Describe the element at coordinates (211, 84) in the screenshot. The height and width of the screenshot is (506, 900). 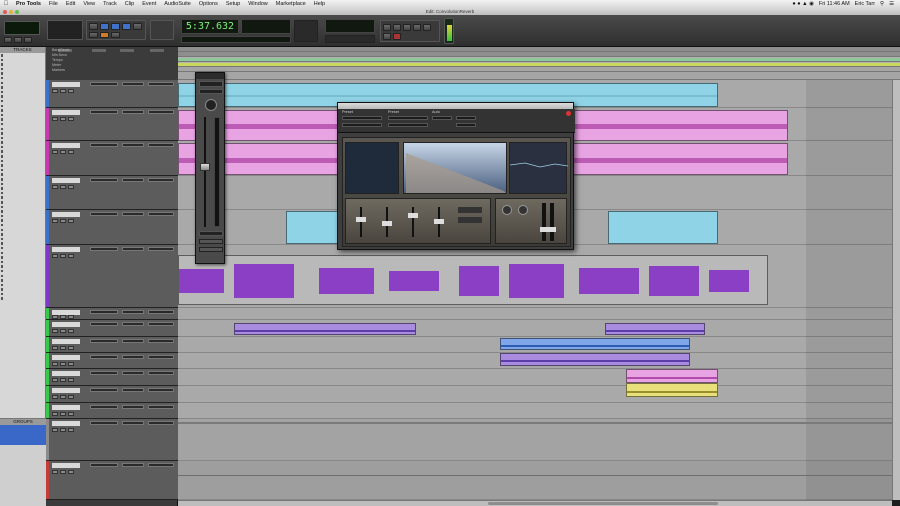
I see `output-selector` at that location.